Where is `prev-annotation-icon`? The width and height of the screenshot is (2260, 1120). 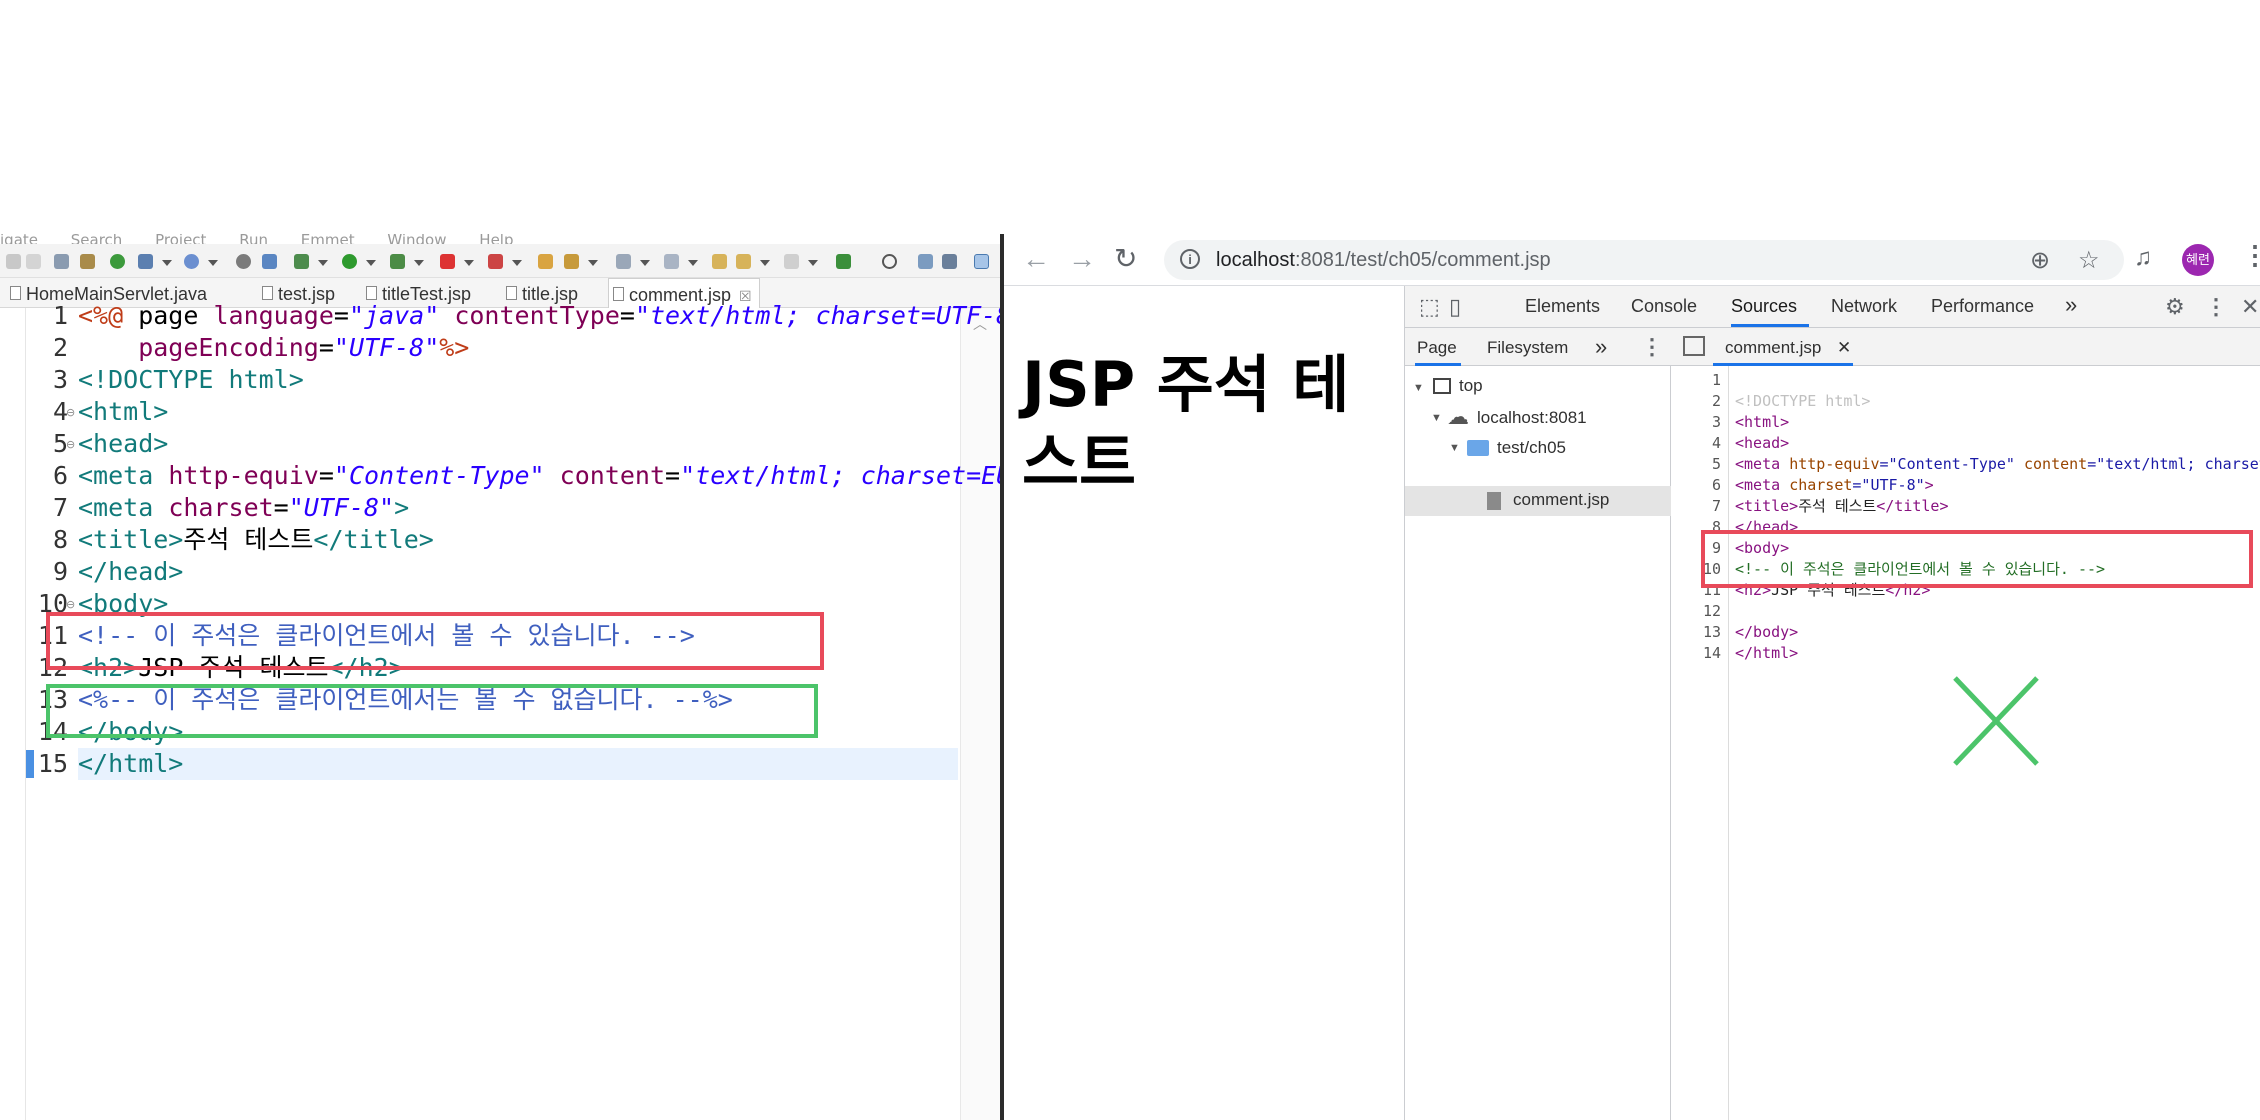
prev-annotation-icon is located at coordinates (671, 261).